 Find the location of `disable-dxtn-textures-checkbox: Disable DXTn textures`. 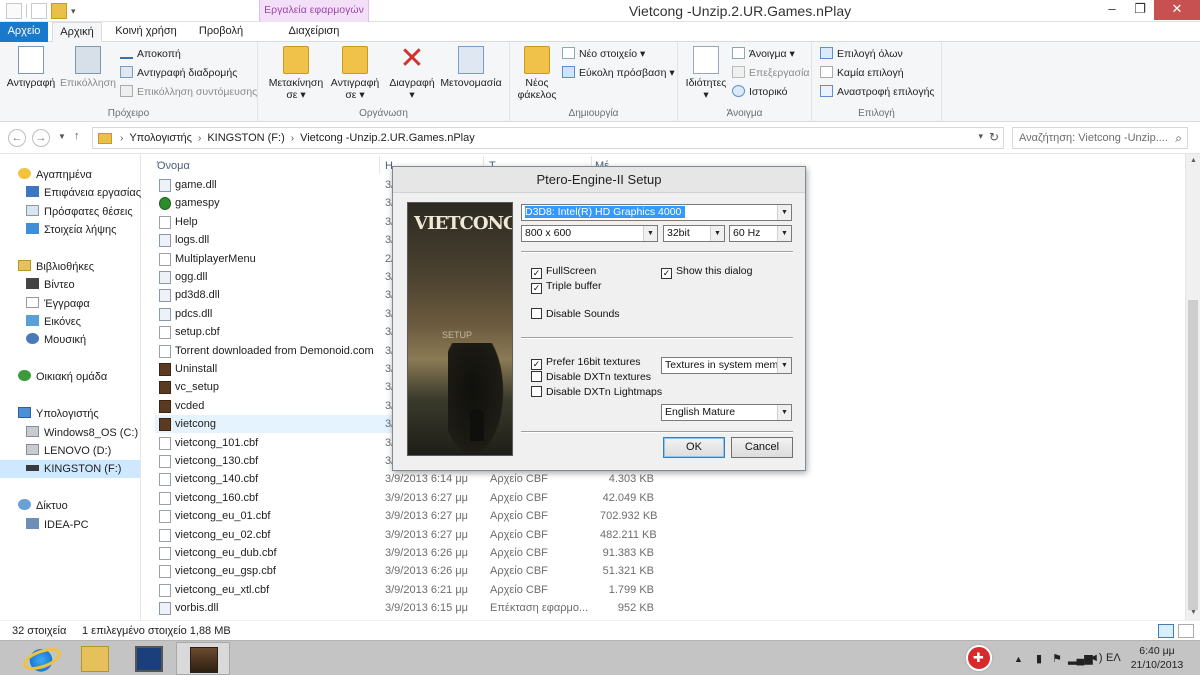

disable-dxtn-textures-checkbox: Disable DXTn textures is located at coordinates (591, 378).